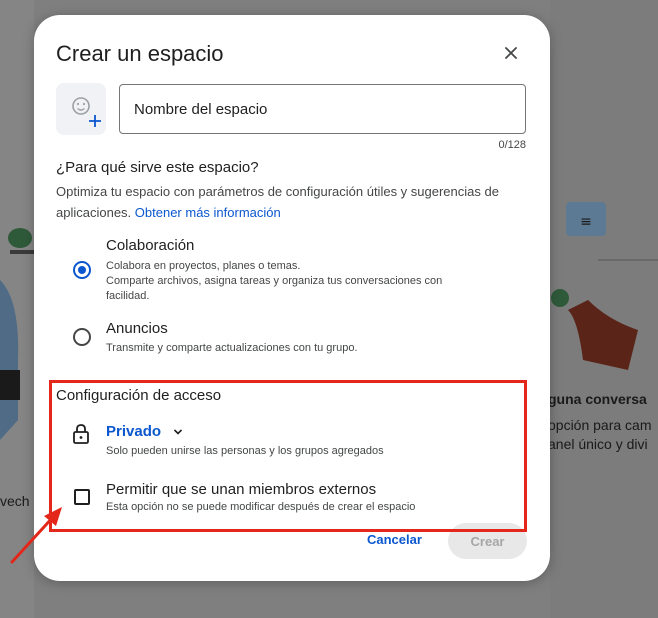 The image size is (658, 618). Describe the element at coordinates (600, 425) in the screenshot. I see `background-text-line-1: opción para cam` at that location.